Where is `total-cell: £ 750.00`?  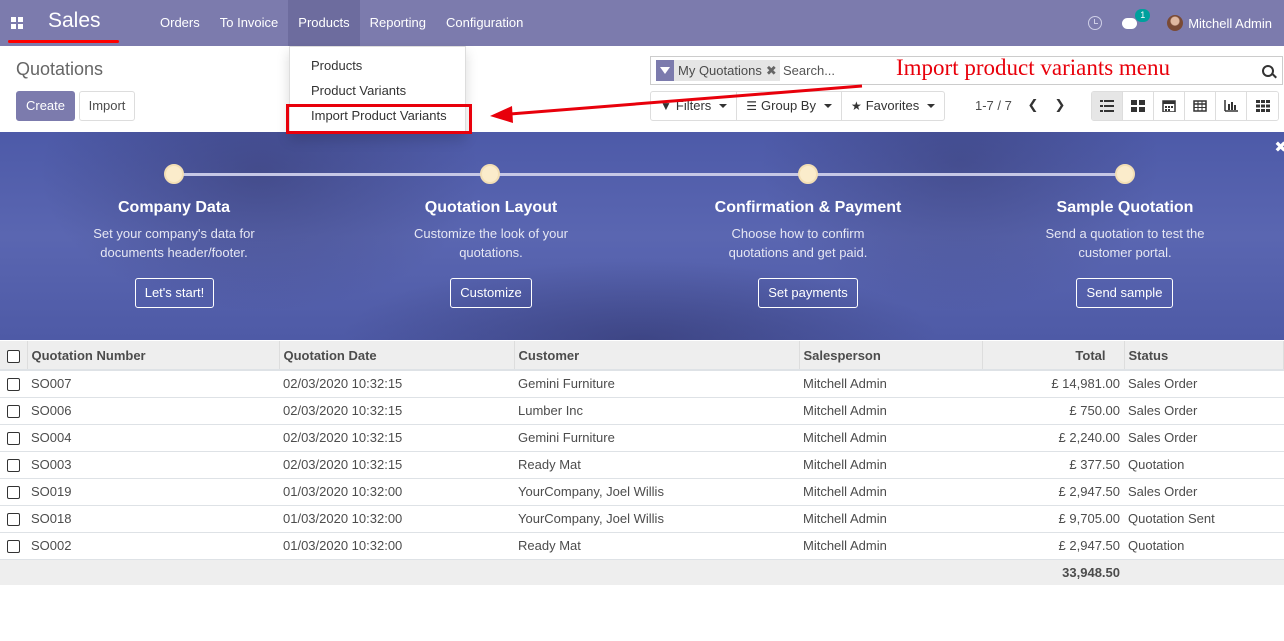 total-cell: £ 750.00 is located at coordinates (1053, 410).